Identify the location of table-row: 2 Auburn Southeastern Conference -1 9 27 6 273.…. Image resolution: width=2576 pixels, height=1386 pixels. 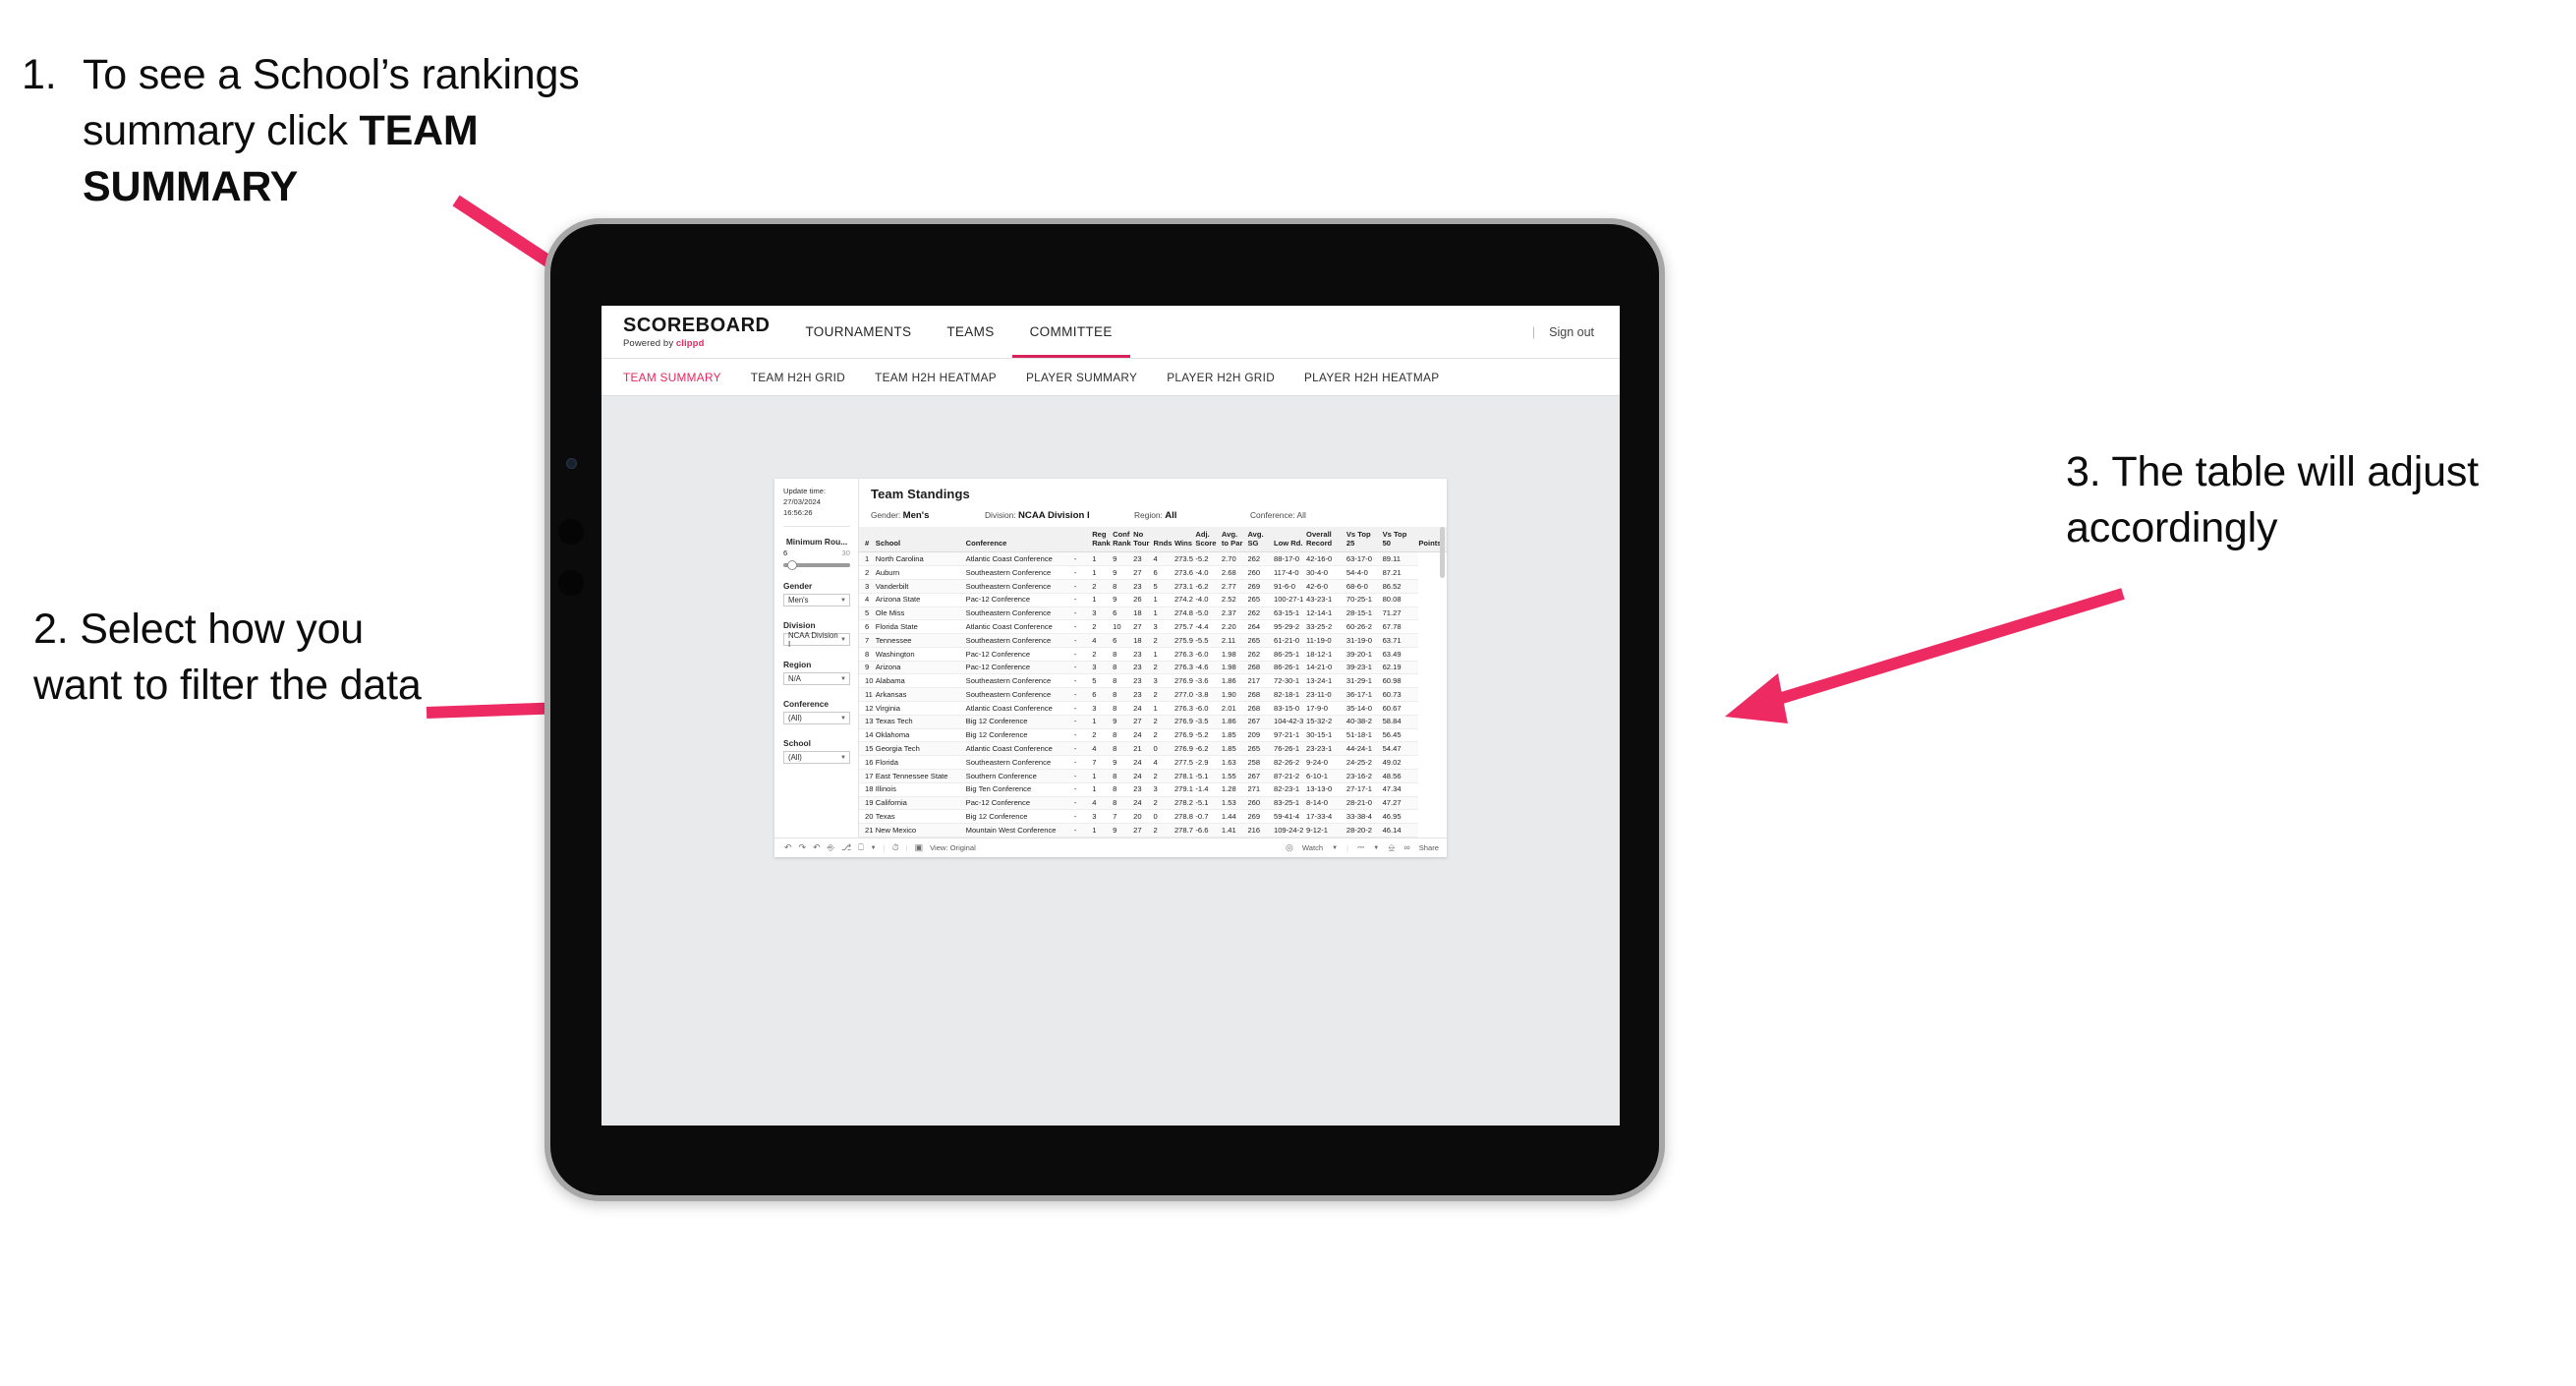
(1153, 572).